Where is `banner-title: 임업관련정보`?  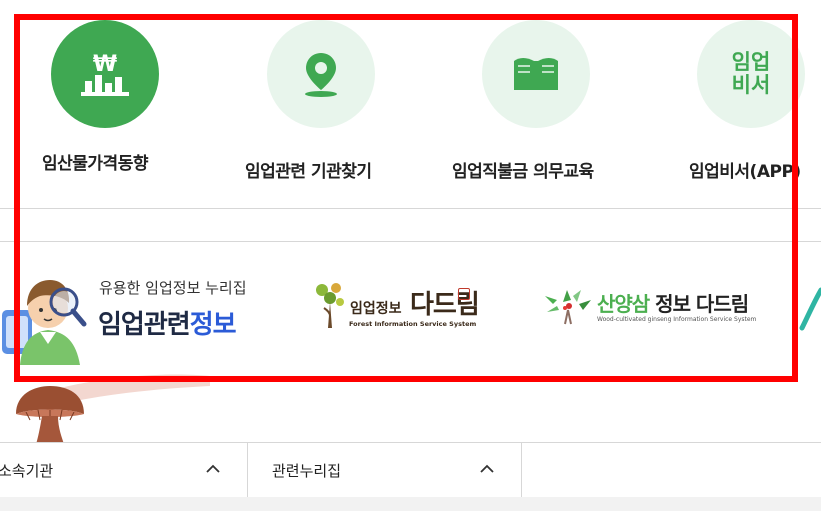 banner-title: 임업관련정보 is located at coordinates (167, 325).